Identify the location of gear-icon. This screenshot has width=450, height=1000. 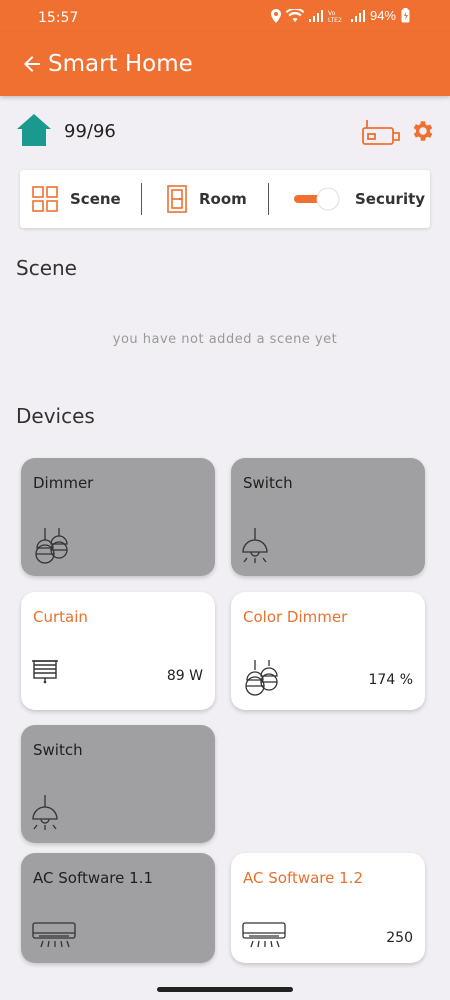
(423, 131).